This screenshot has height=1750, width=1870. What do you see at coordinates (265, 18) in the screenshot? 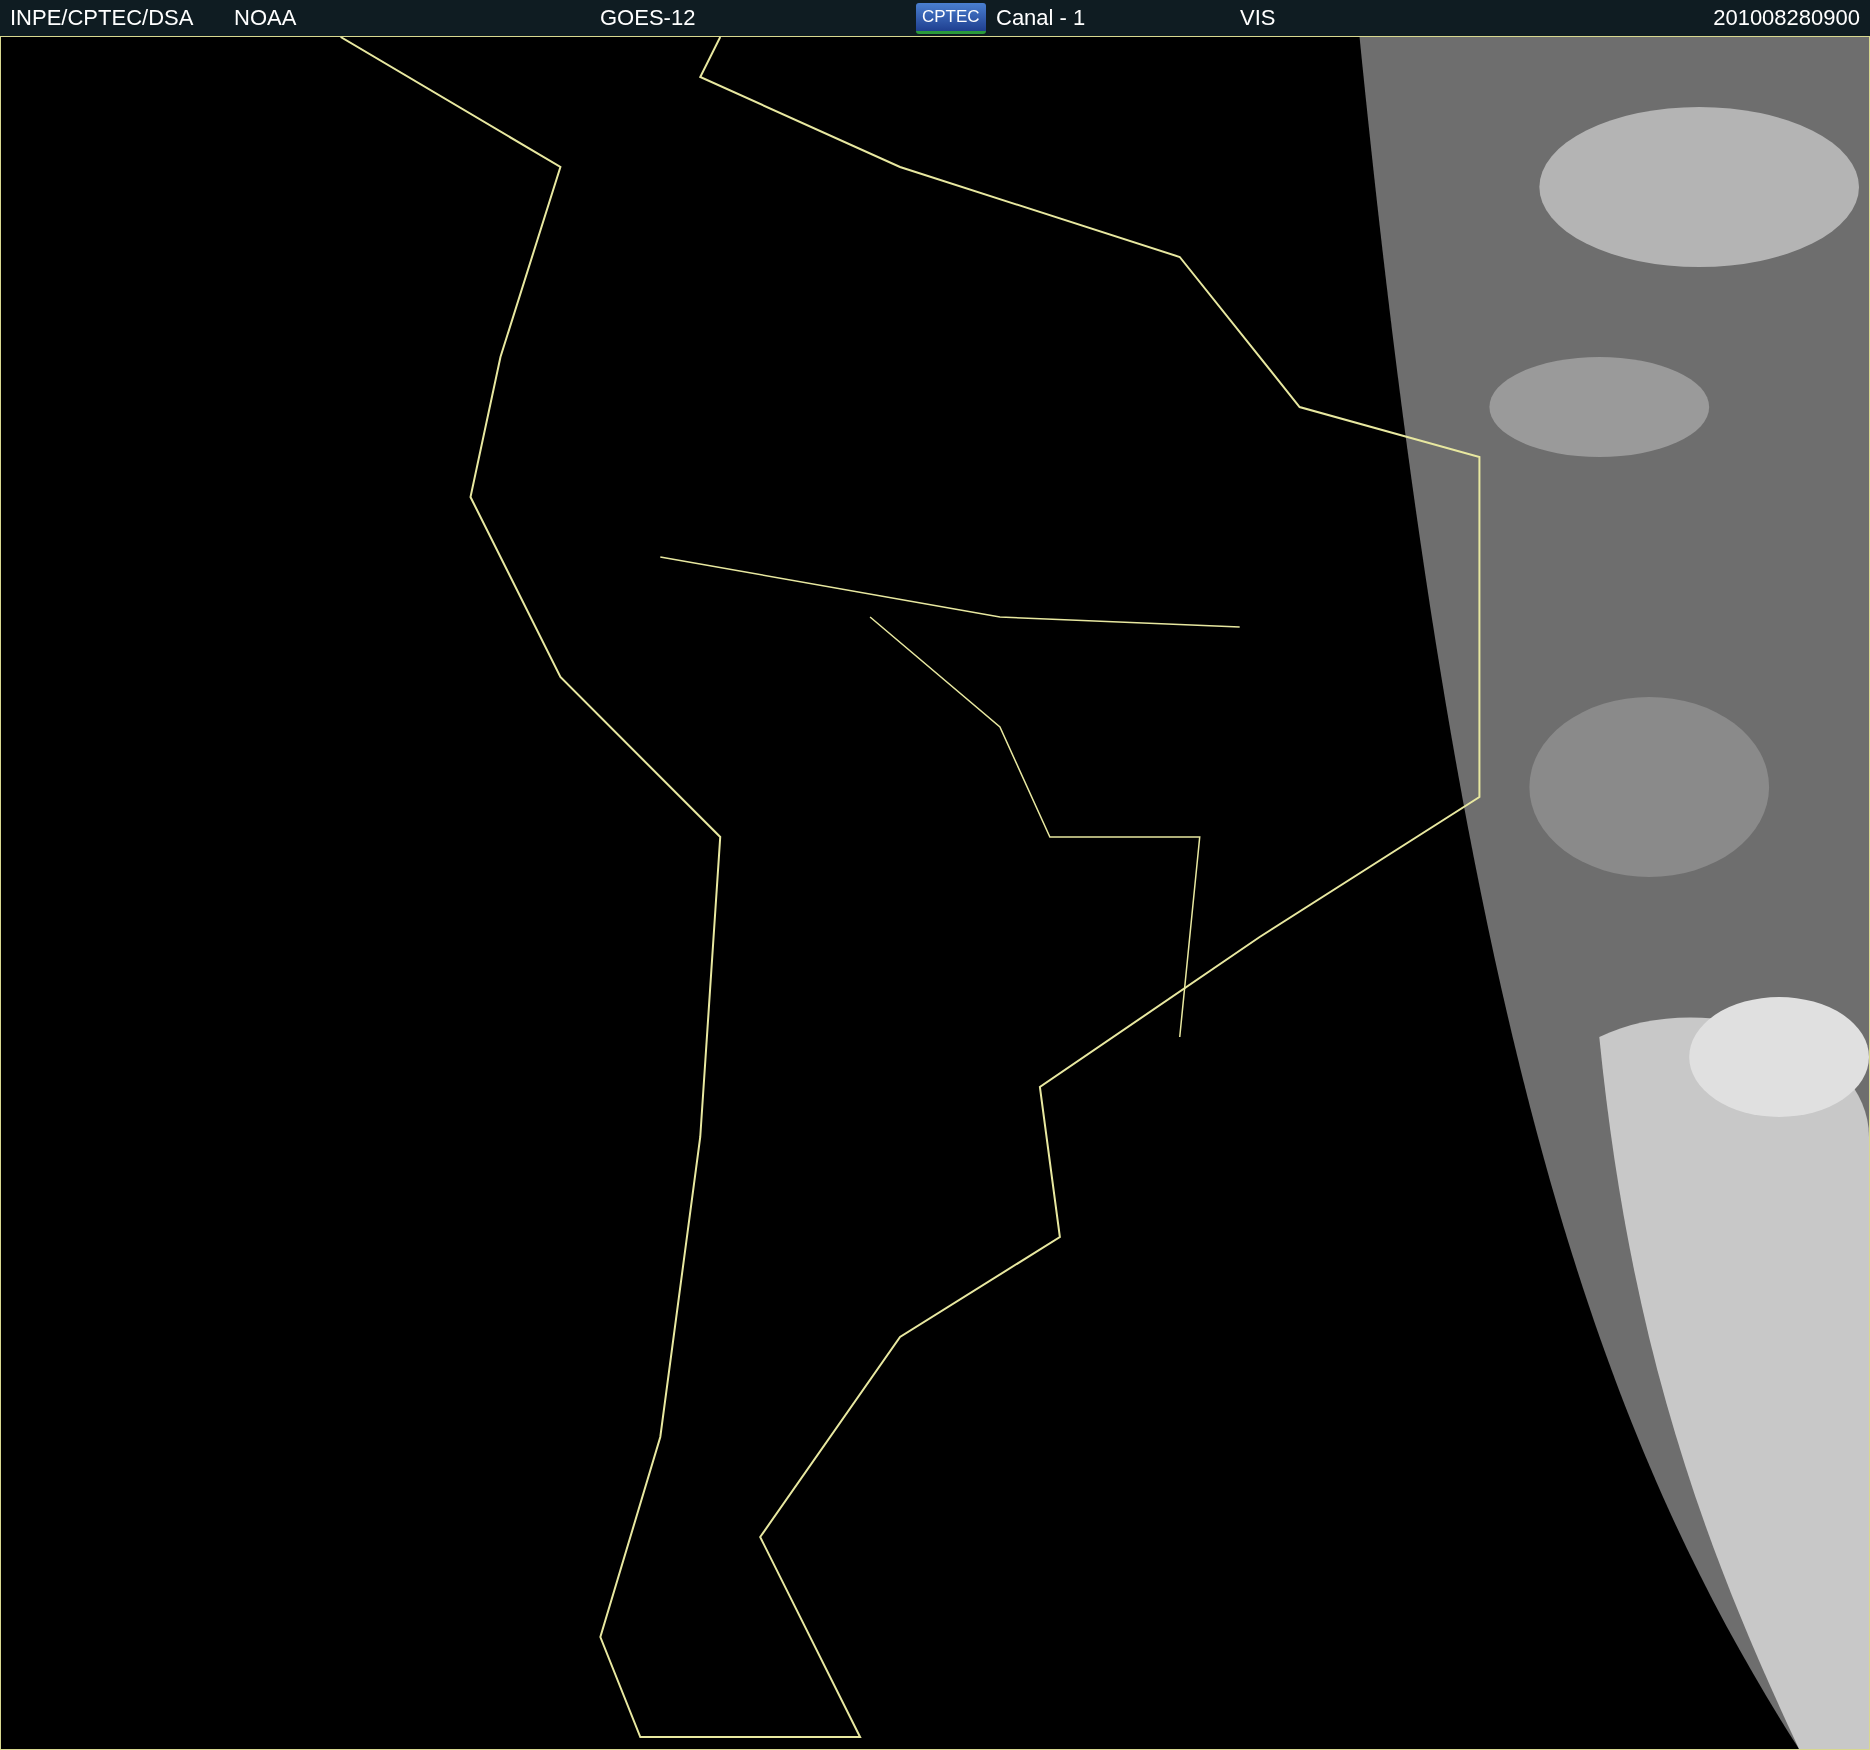
I see `agency-label: NOAA` at bounding box center [265, 18].